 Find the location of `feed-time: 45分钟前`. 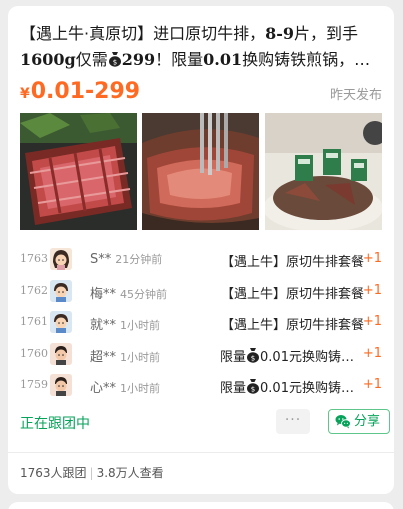

feed-time: 45分钟前 is located at coordinates (144, 294).